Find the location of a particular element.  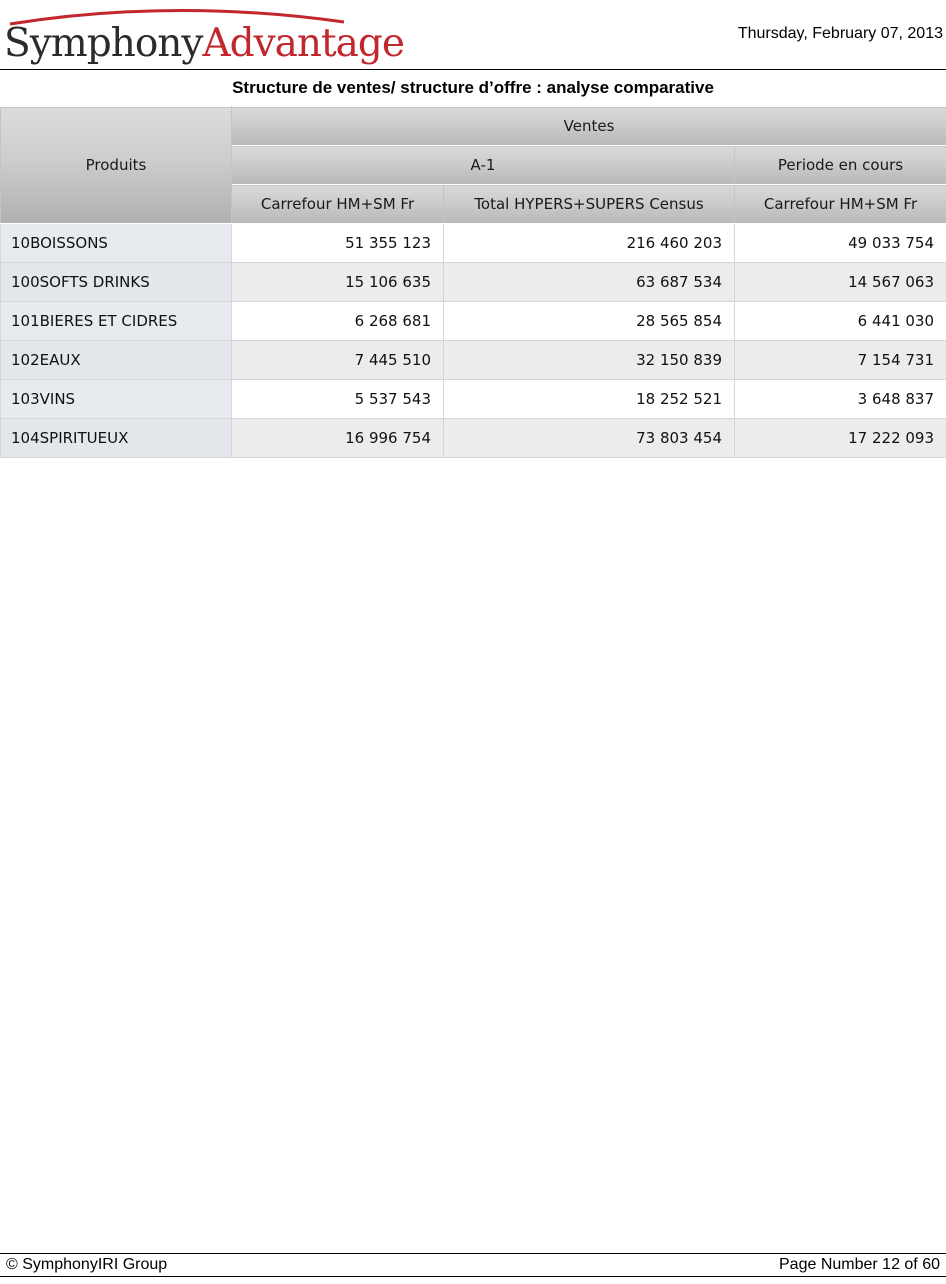

header-row-measure: Produits Ventes is located at coordinates (473, 165).